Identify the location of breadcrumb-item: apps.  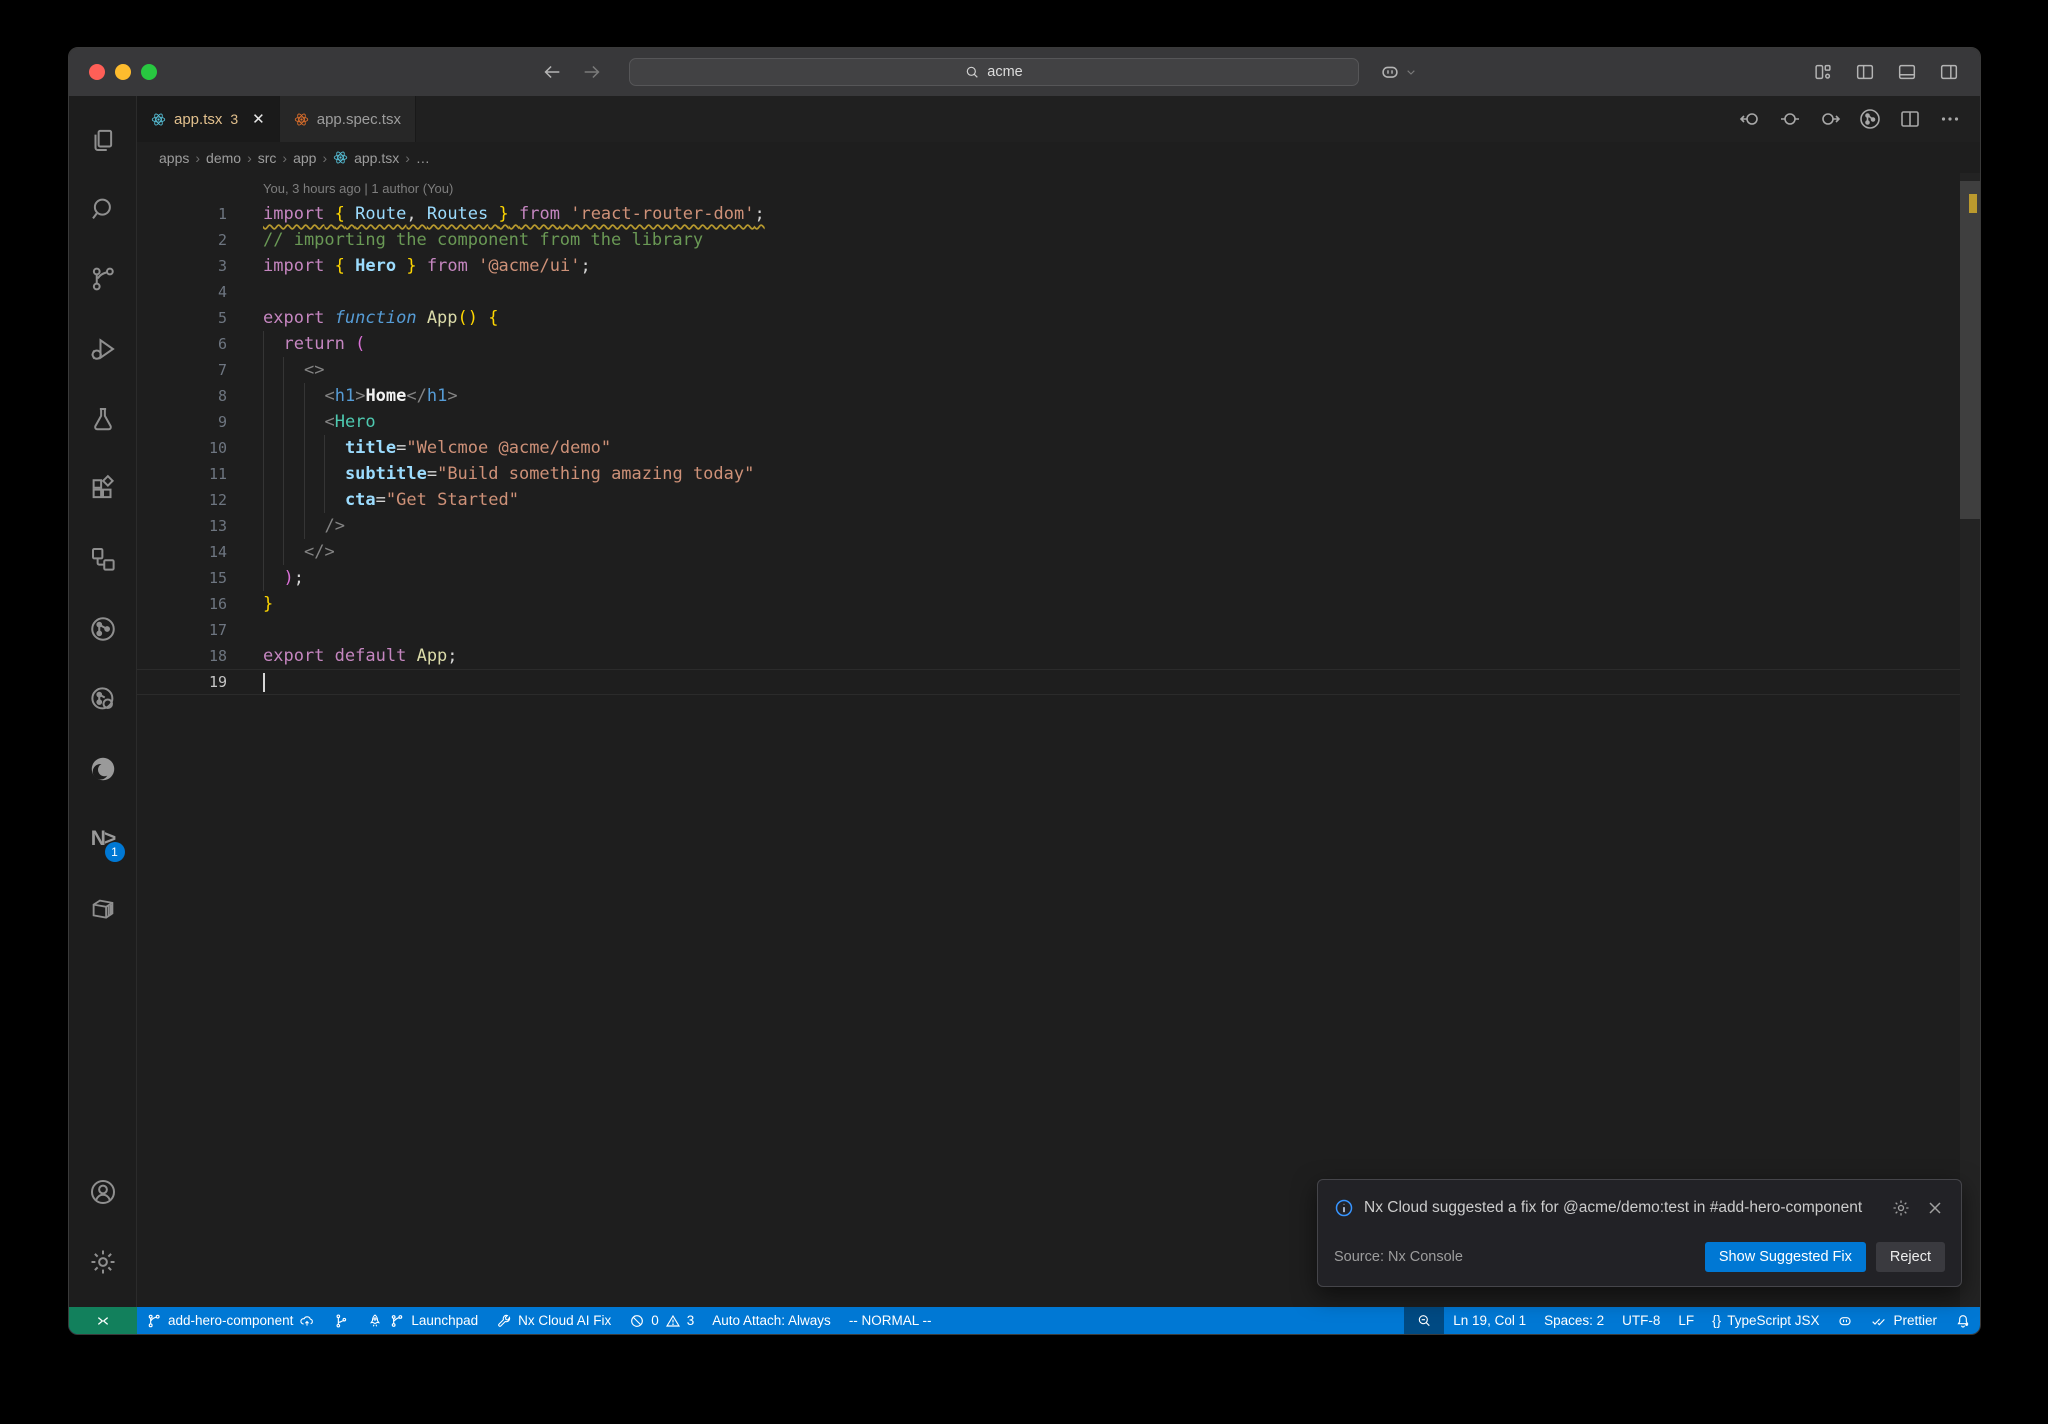
(174, 158).